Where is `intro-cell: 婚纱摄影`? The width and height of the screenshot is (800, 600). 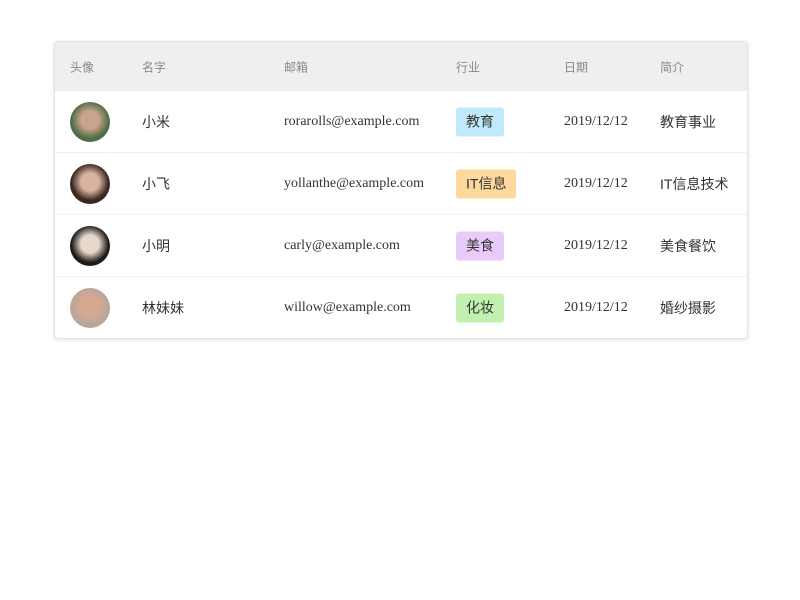 intro-cell: 婚纱摄影 is located at coordinates (688, 307).